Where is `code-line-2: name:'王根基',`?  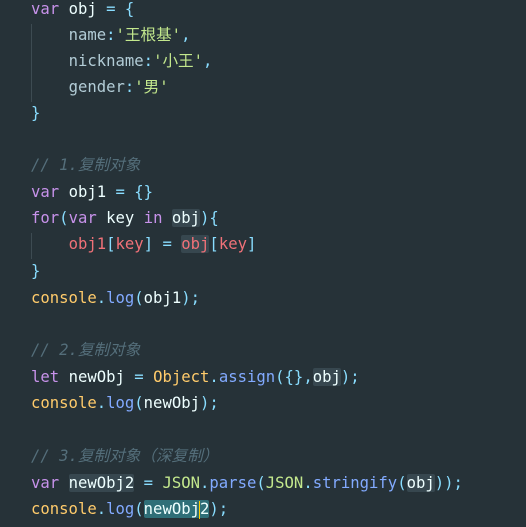
code-line-2: name:'王根基', is located at coordinates (129, 35).